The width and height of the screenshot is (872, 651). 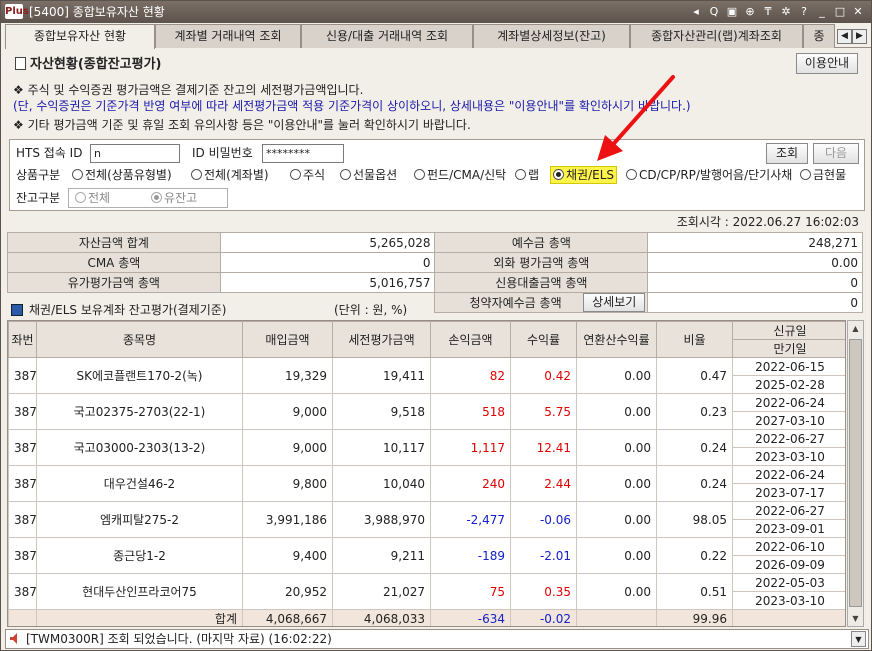 What do you see at coordinates (381, 591) in the screenshot?
I see `cell-eval: 21,027` at bounding box center [381, 591].